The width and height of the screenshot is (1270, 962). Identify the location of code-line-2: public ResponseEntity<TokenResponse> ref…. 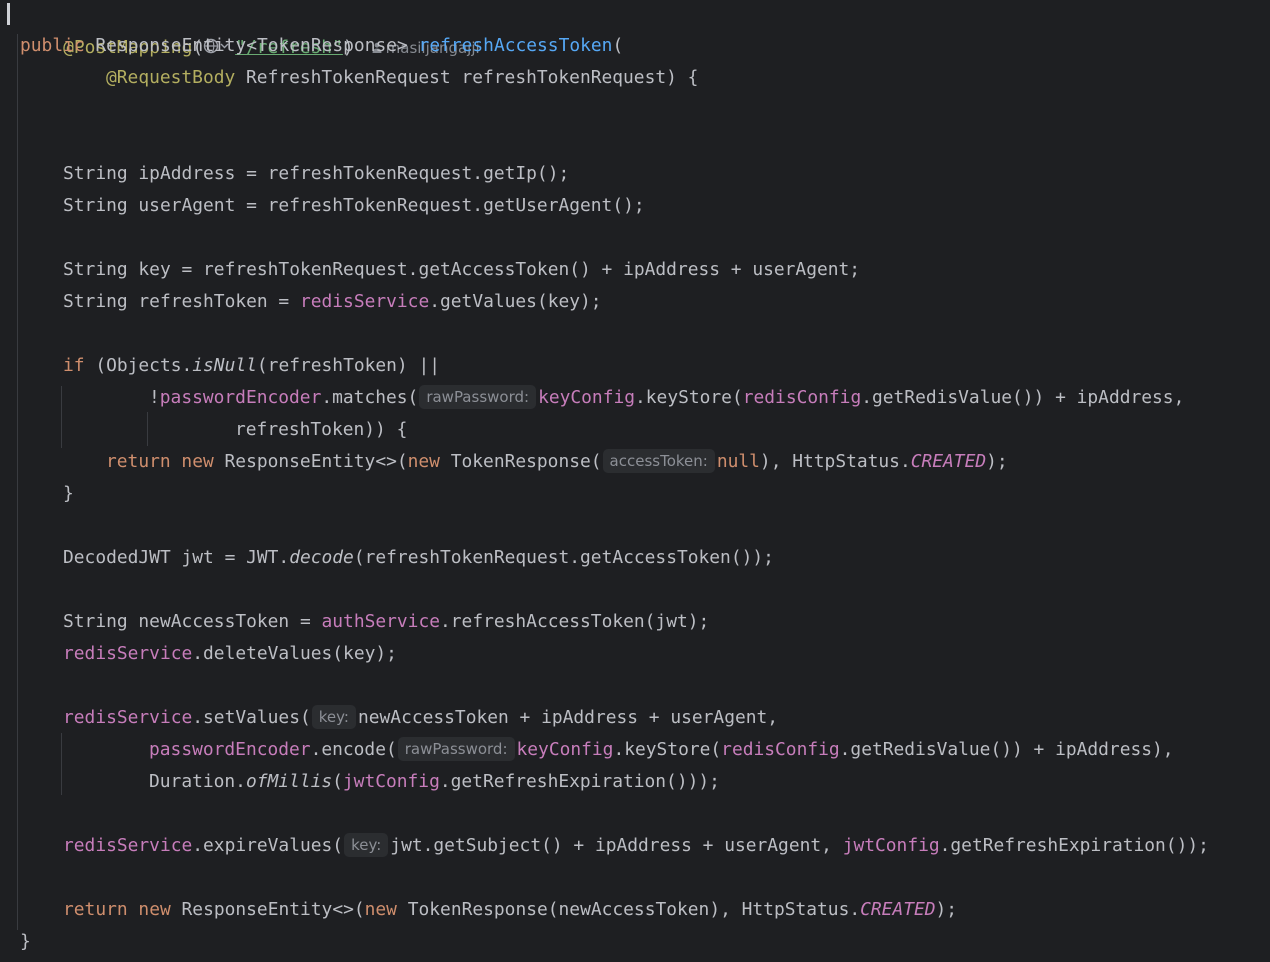
(321, 46).